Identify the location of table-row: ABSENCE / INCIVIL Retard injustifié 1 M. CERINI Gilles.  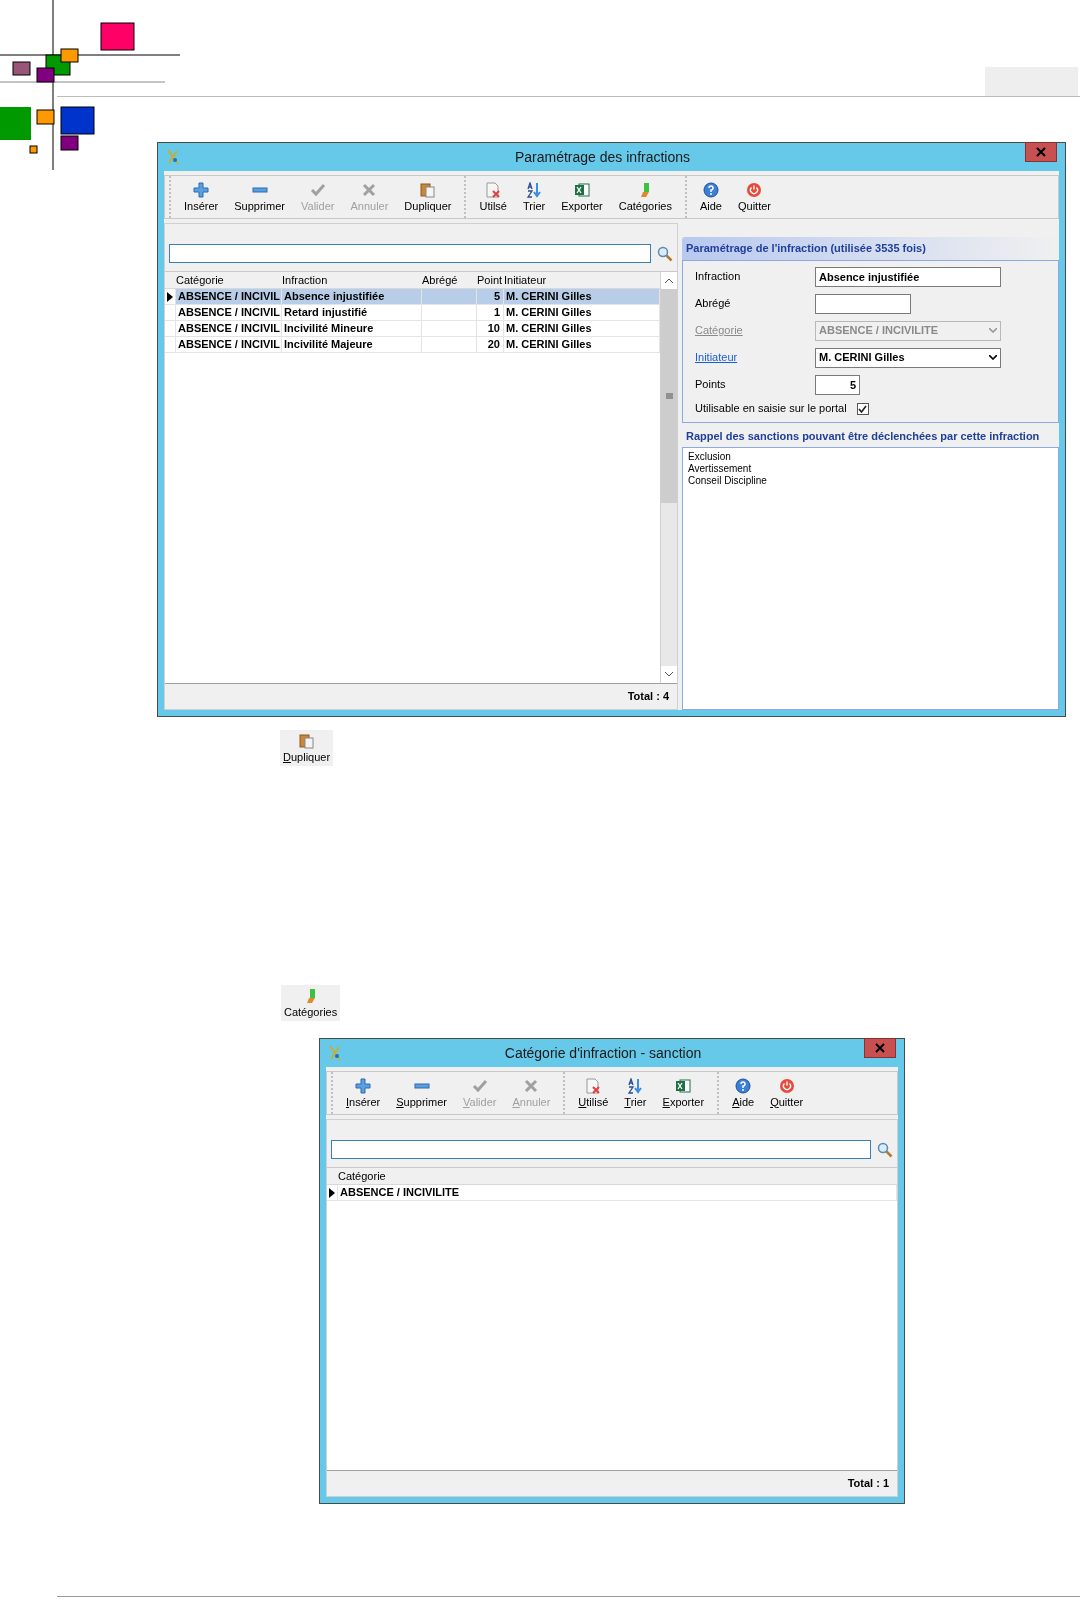
(412, 313).